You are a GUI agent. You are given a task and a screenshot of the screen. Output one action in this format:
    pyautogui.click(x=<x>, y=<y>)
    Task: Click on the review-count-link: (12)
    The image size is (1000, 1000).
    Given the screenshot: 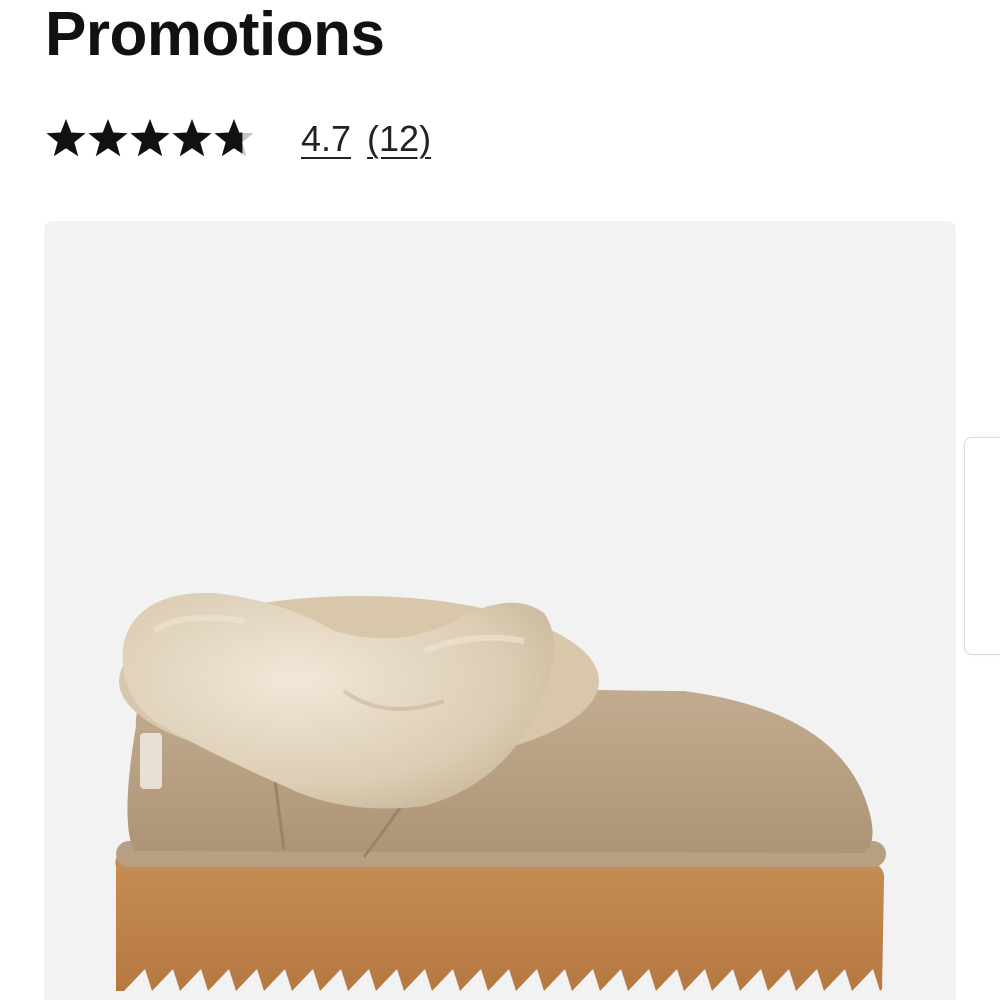 What is the action you would take?
    pyautogui.click(x=399, y=139)
    